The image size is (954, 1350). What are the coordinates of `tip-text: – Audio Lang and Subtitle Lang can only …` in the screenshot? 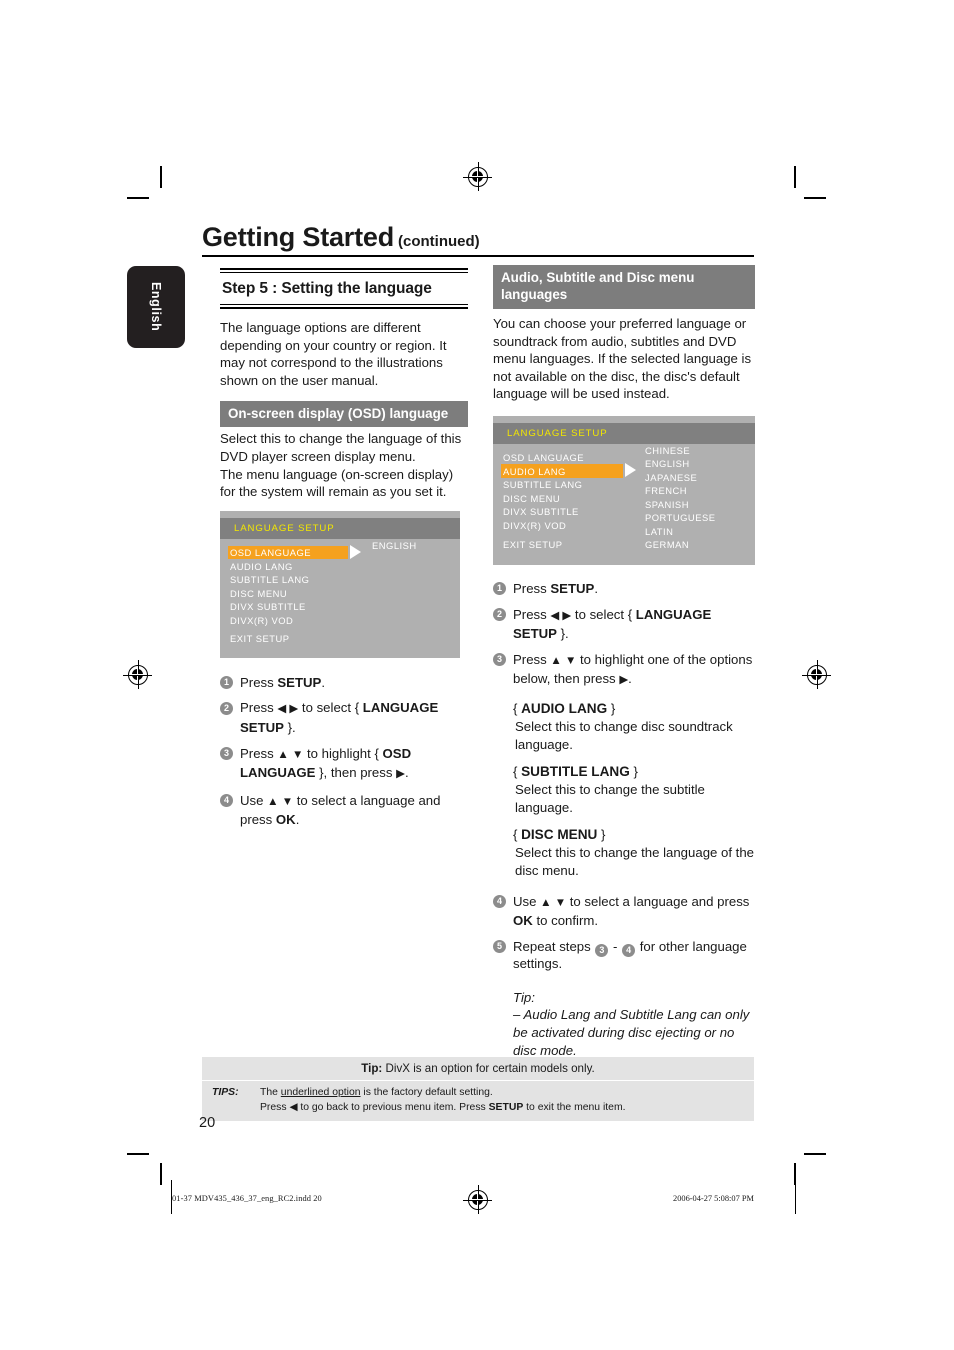 It's located at (631, 1032).